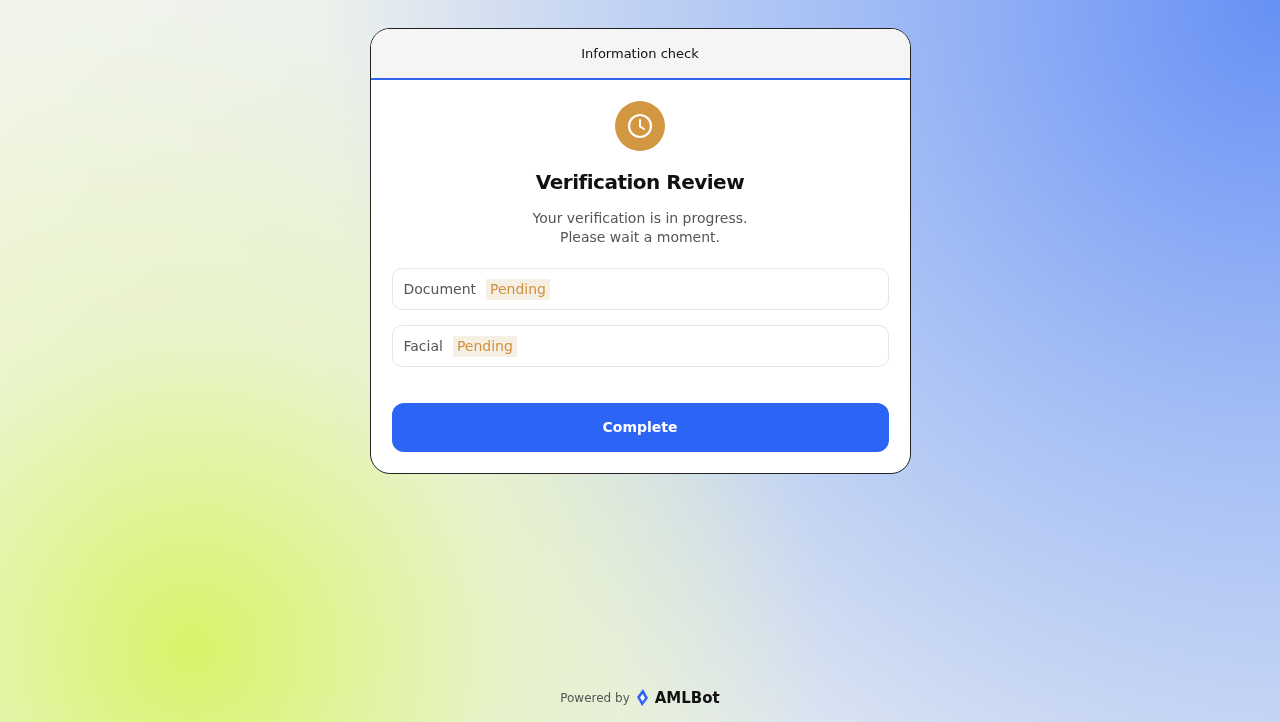  What do you see at coordinates (595, 698) in the screenshot?
I see `powered-by-text: Powered by` at bounding box center [595, 698].